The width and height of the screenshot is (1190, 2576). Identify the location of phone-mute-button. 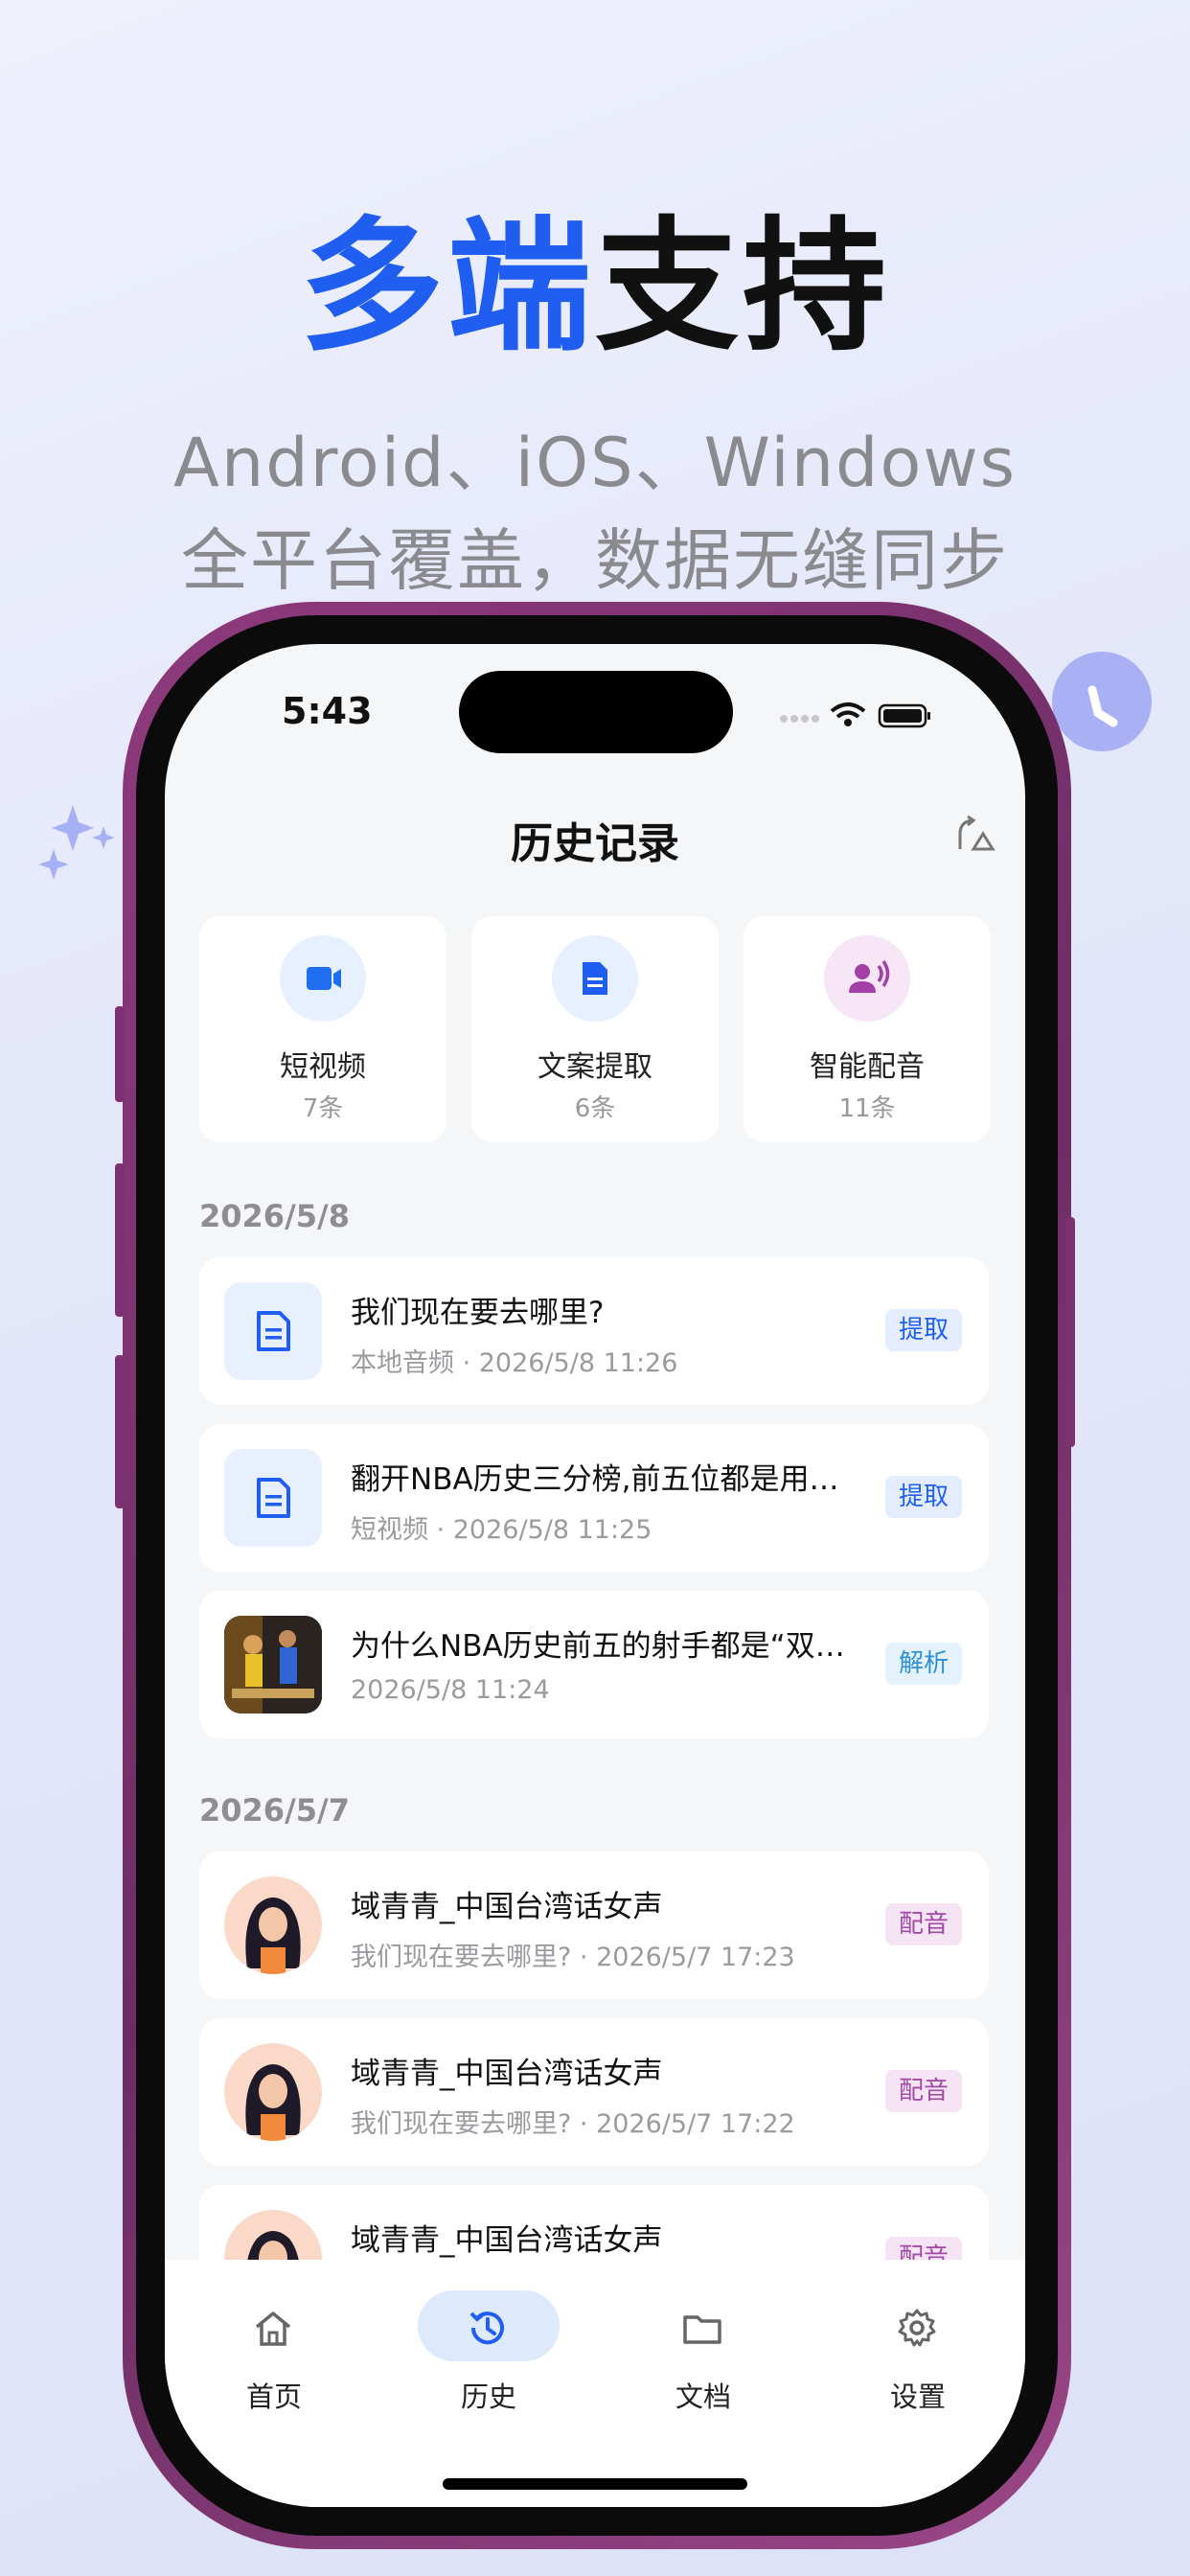
(120, 1054).